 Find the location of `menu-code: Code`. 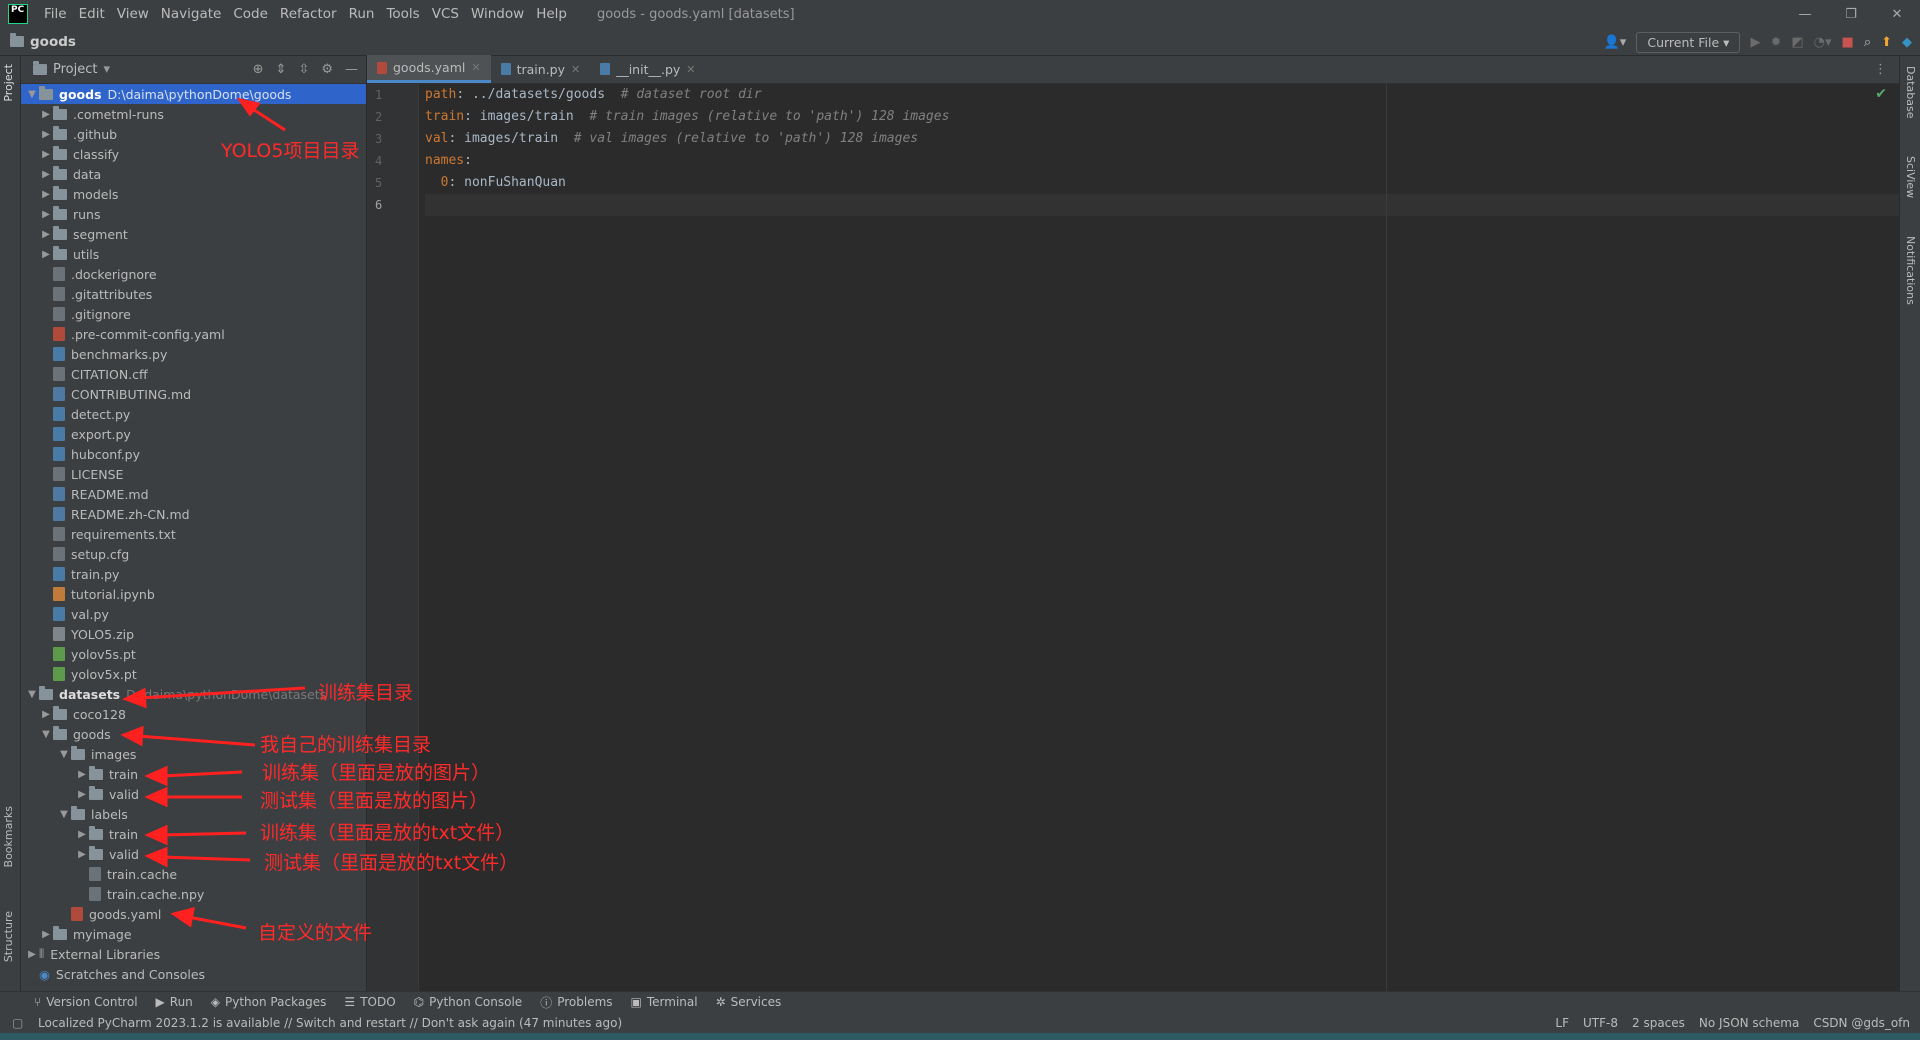

menu-code: Code is located at coordinates (250, 14).